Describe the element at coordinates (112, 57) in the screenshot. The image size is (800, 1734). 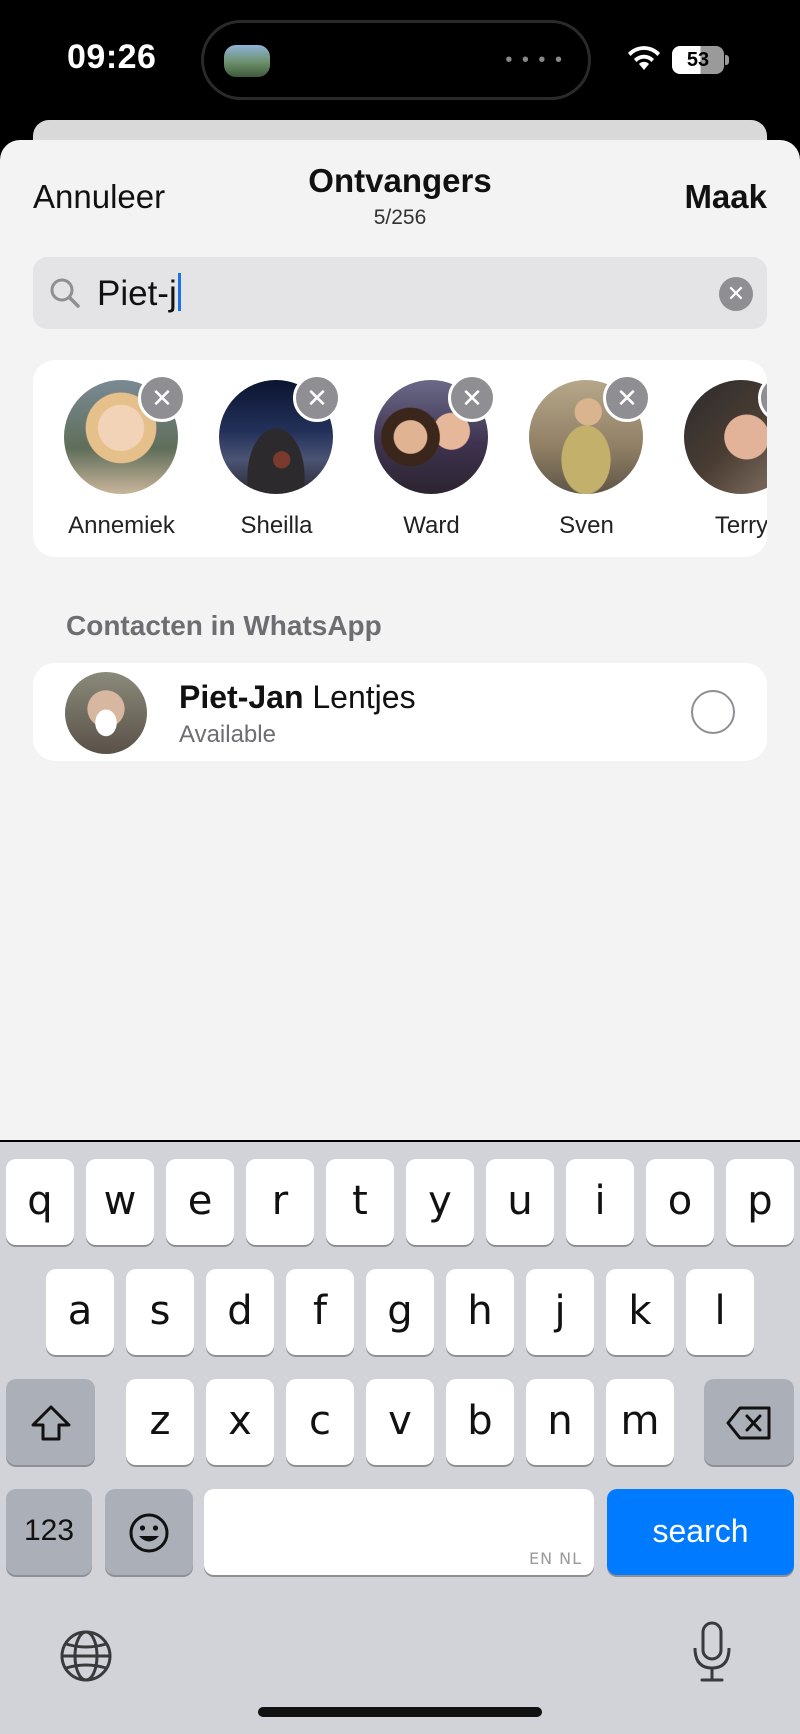
I see `status-time: 09:26` at that location.